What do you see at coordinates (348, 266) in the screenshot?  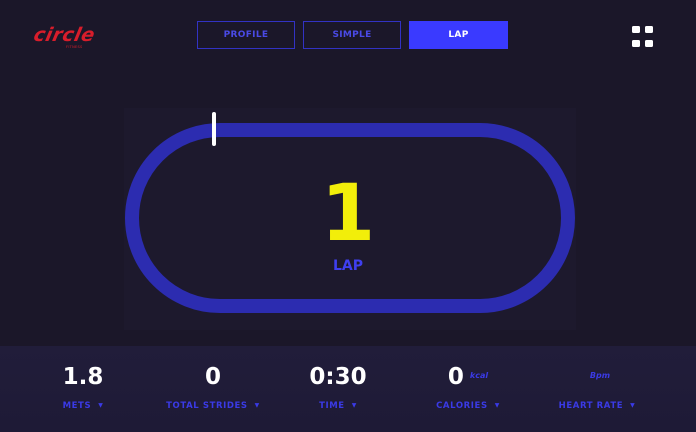 I see `lap-label: LAP` at bounding box center [348, 266].